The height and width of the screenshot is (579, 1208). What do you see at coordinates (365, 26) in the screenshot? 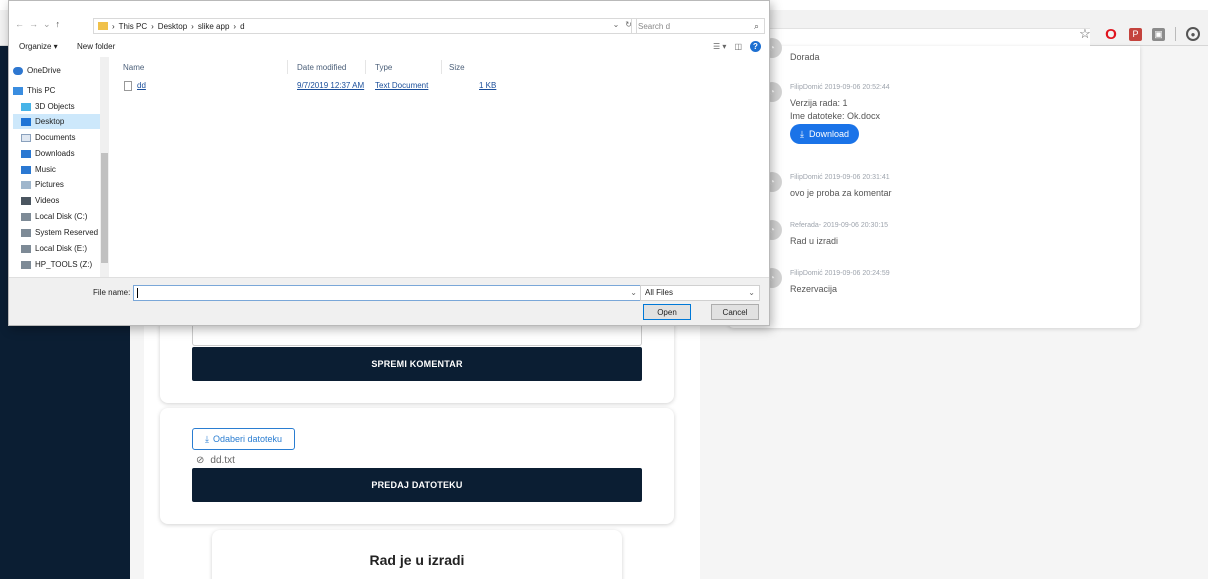
I see `address-box: › This PC › Desktop › slike app › d ⌄ ↻` at bounding box center [365, 26].